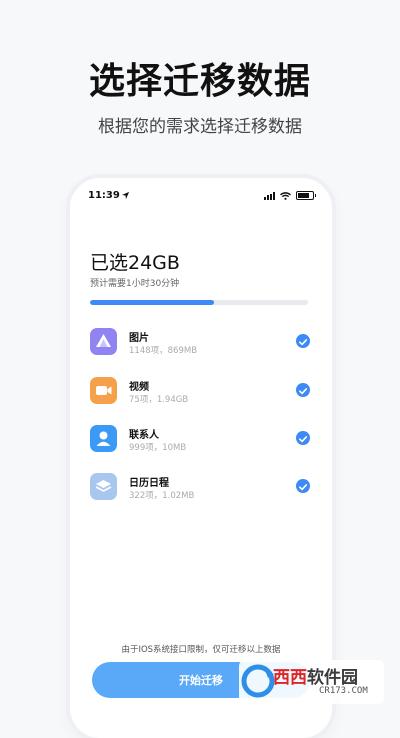 This screenshot has width=400, height=738. What do you see at coordinates (163, 351) in the screenshot?
I see `item-meta: 1148项，869MB` at bounding box center [163, 351].